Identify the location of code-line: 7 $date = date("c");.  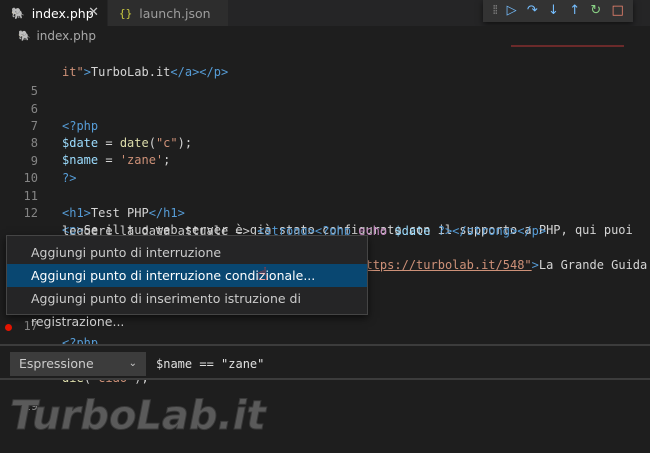
(325, 125).